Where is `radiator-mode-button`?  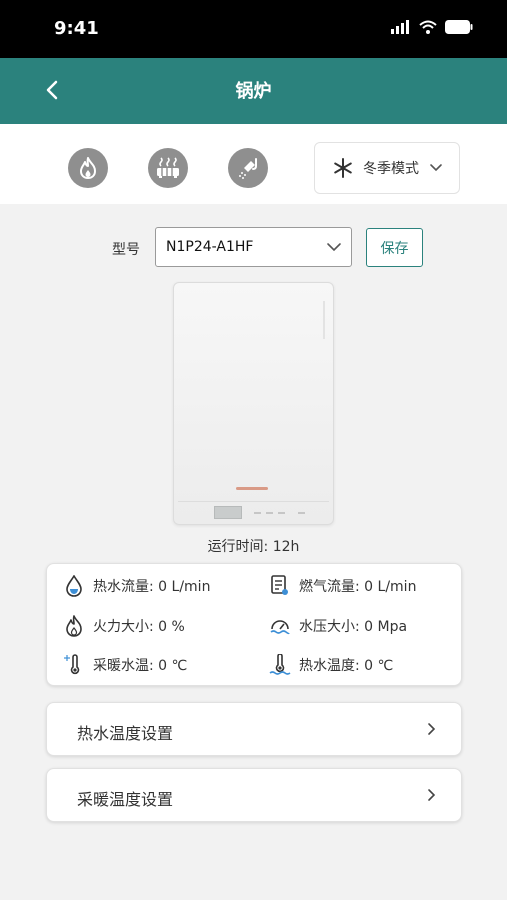
radiator-mode-button is located at coordinates (168, 168).